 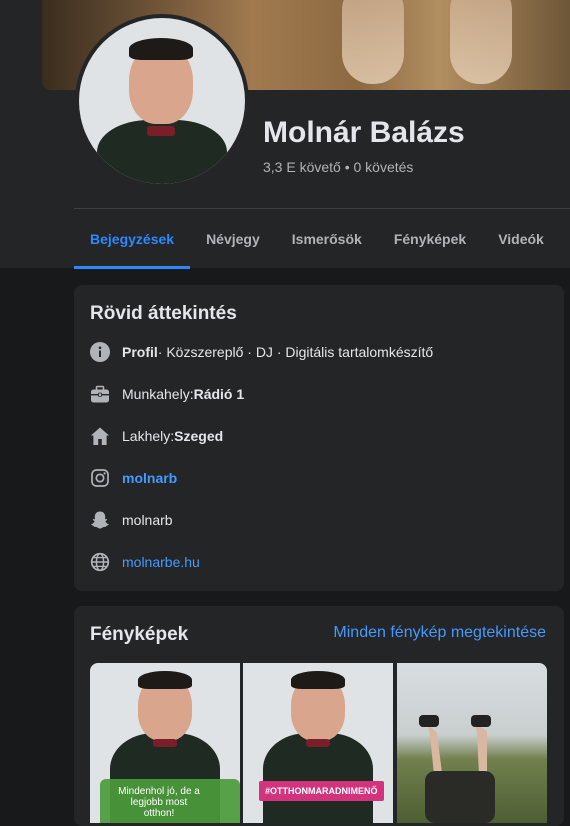 I want to click on info-icon, so click(x=100, y=352).